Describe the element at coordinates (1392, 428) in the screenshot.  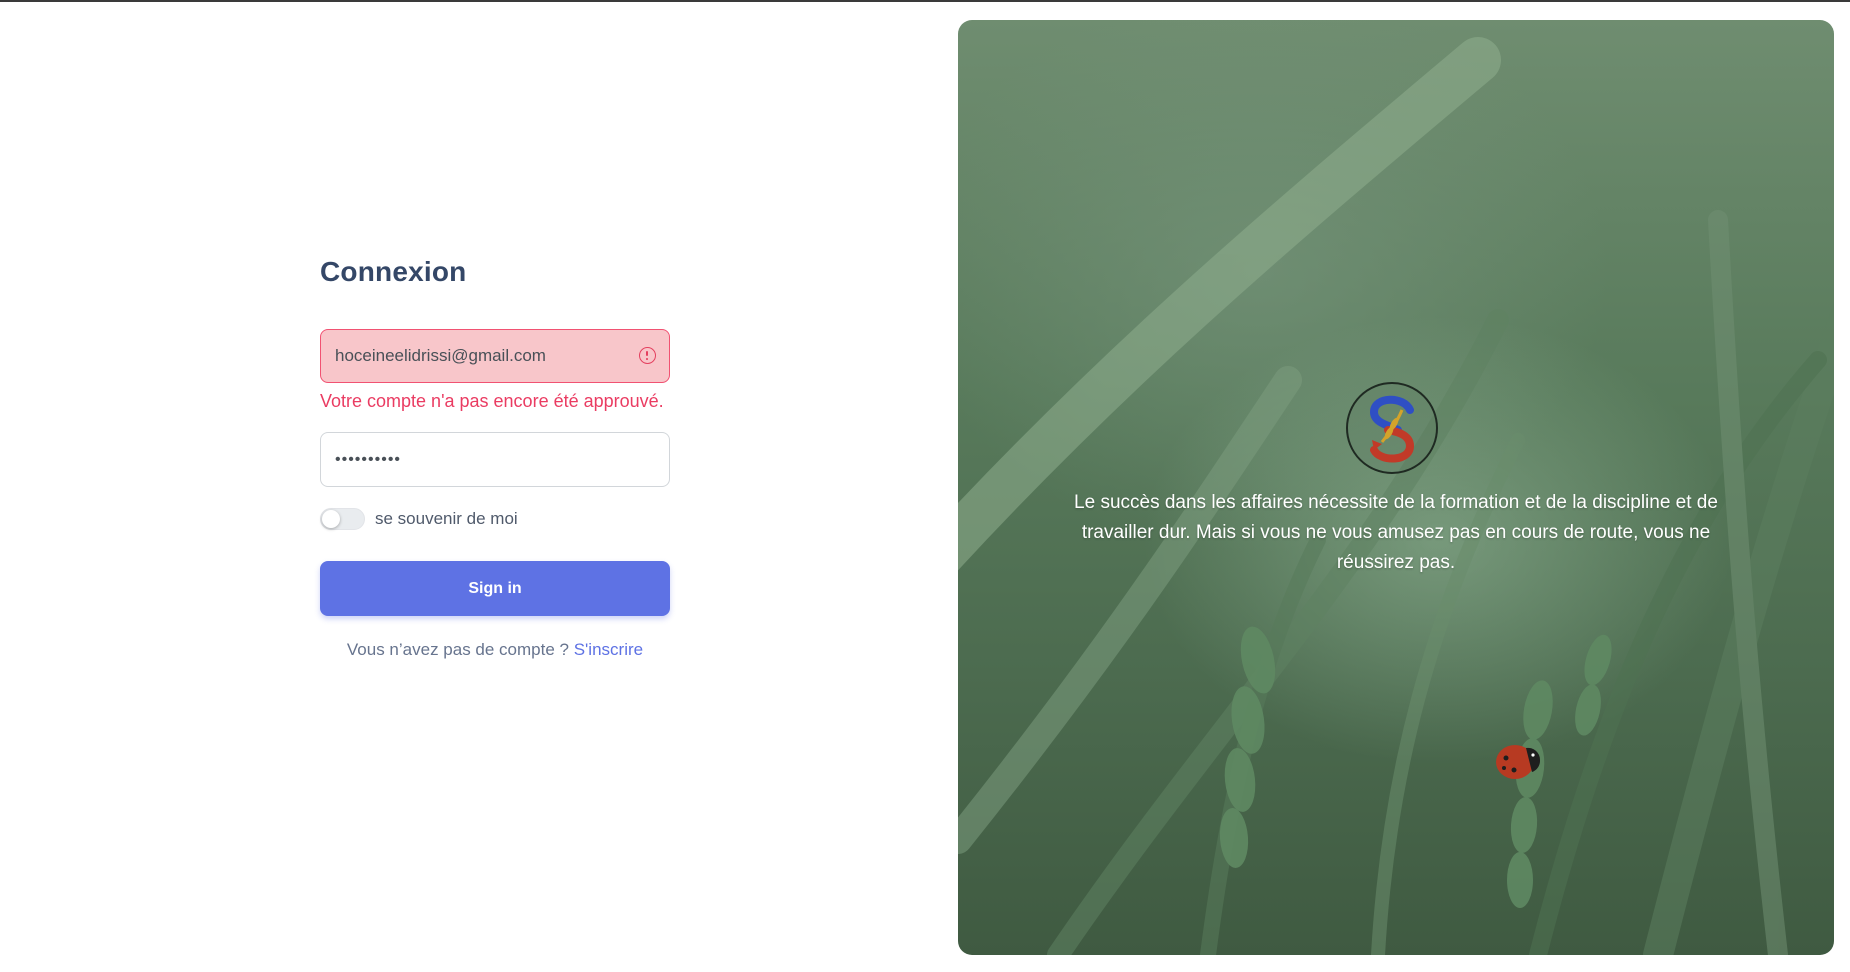
I see `s-leaf-logo-icon` at that location.